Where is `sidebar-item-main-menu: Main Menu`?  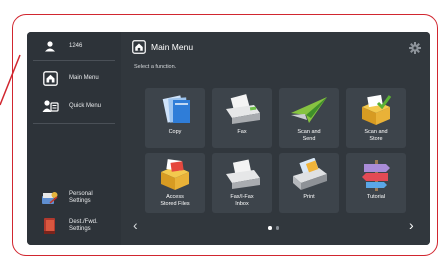
sidebar-item-main-menu: Main Menu is located at coordinates (74, 78).